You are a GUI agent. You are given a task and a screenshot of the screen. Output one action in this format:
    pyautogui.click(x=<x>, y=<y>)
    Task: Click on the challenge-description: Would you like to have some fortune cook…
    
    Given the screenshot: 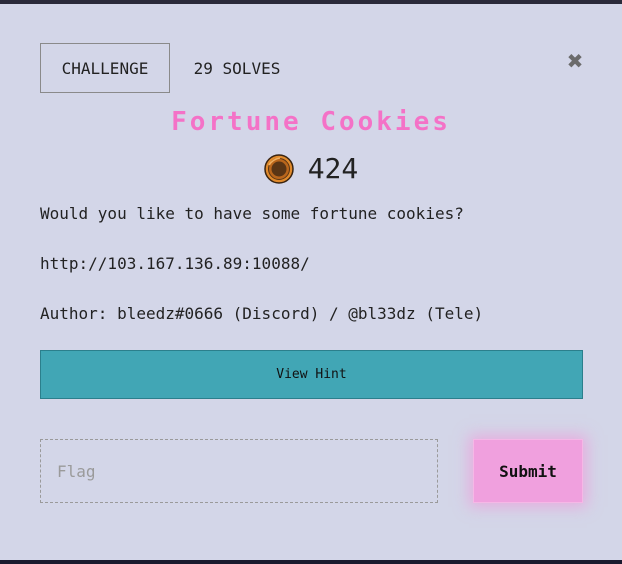 What is the action you would take?
    pyautogui.click(x=252, y=213)
    